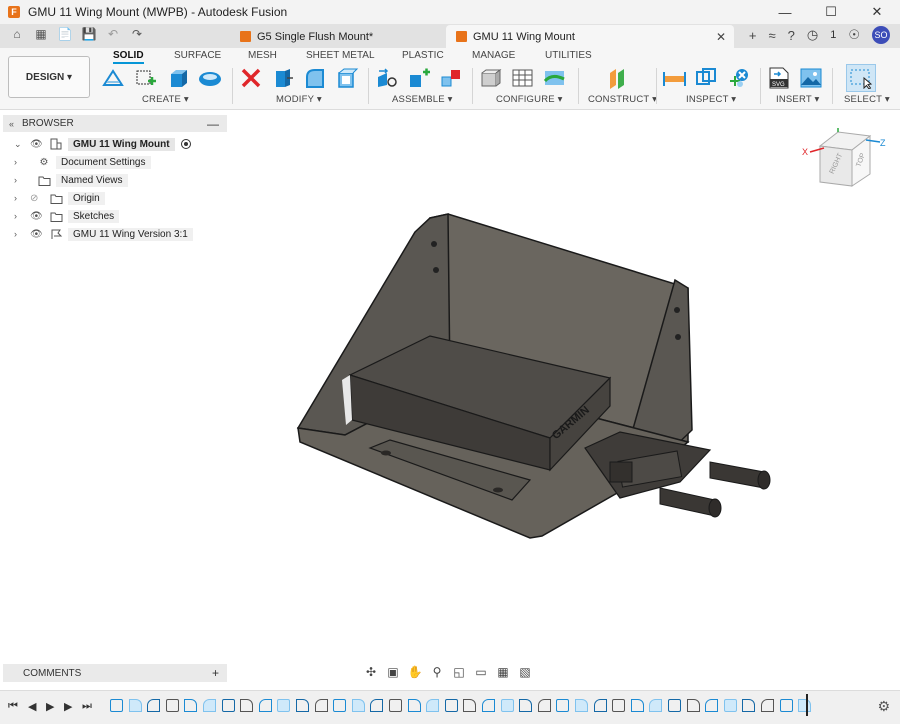  What do you see at coordinates (87, 706) in the screenshot?
I see `go-to-end-icon: ⏭` at bounding box center [87, 706].